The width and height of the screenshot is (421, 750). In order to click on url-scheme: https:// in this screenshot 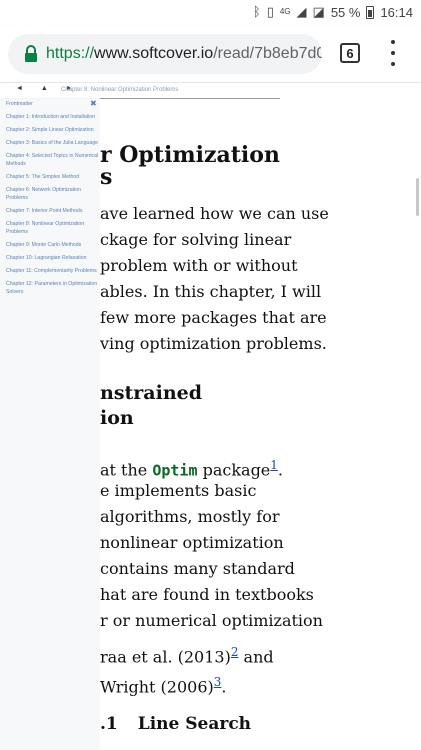, I will do `click(70, 53)`.